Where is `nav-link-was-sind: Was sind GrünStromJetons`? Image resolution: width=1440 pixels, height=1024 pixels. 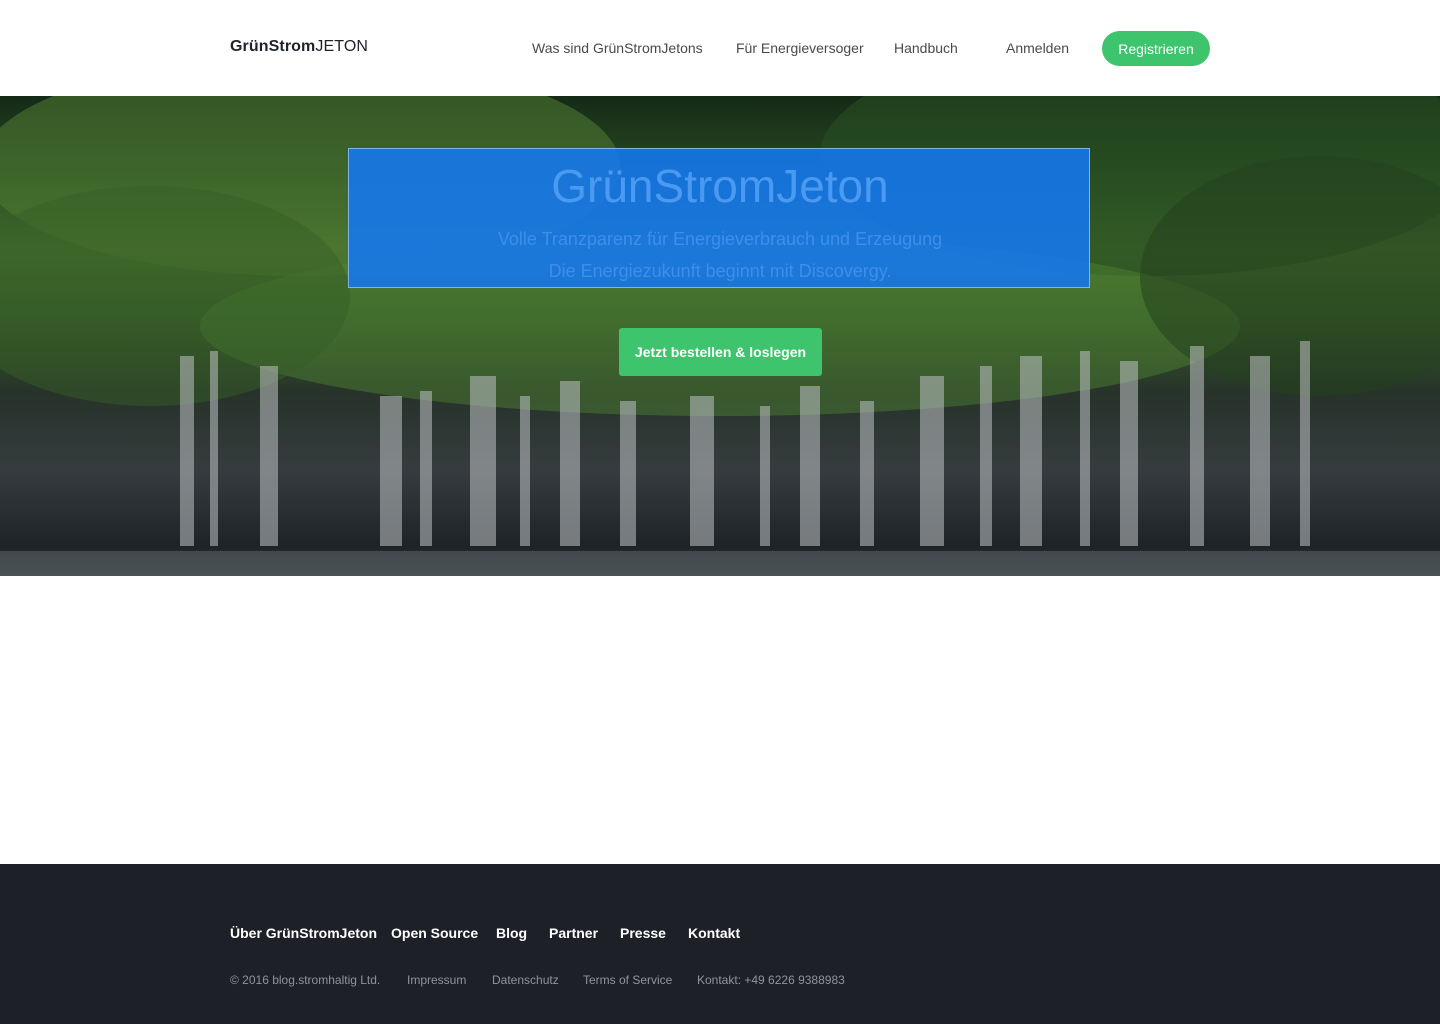 nav-link-was-sind: Was sind GrünStromJetons is located at coordinates (617, 48).